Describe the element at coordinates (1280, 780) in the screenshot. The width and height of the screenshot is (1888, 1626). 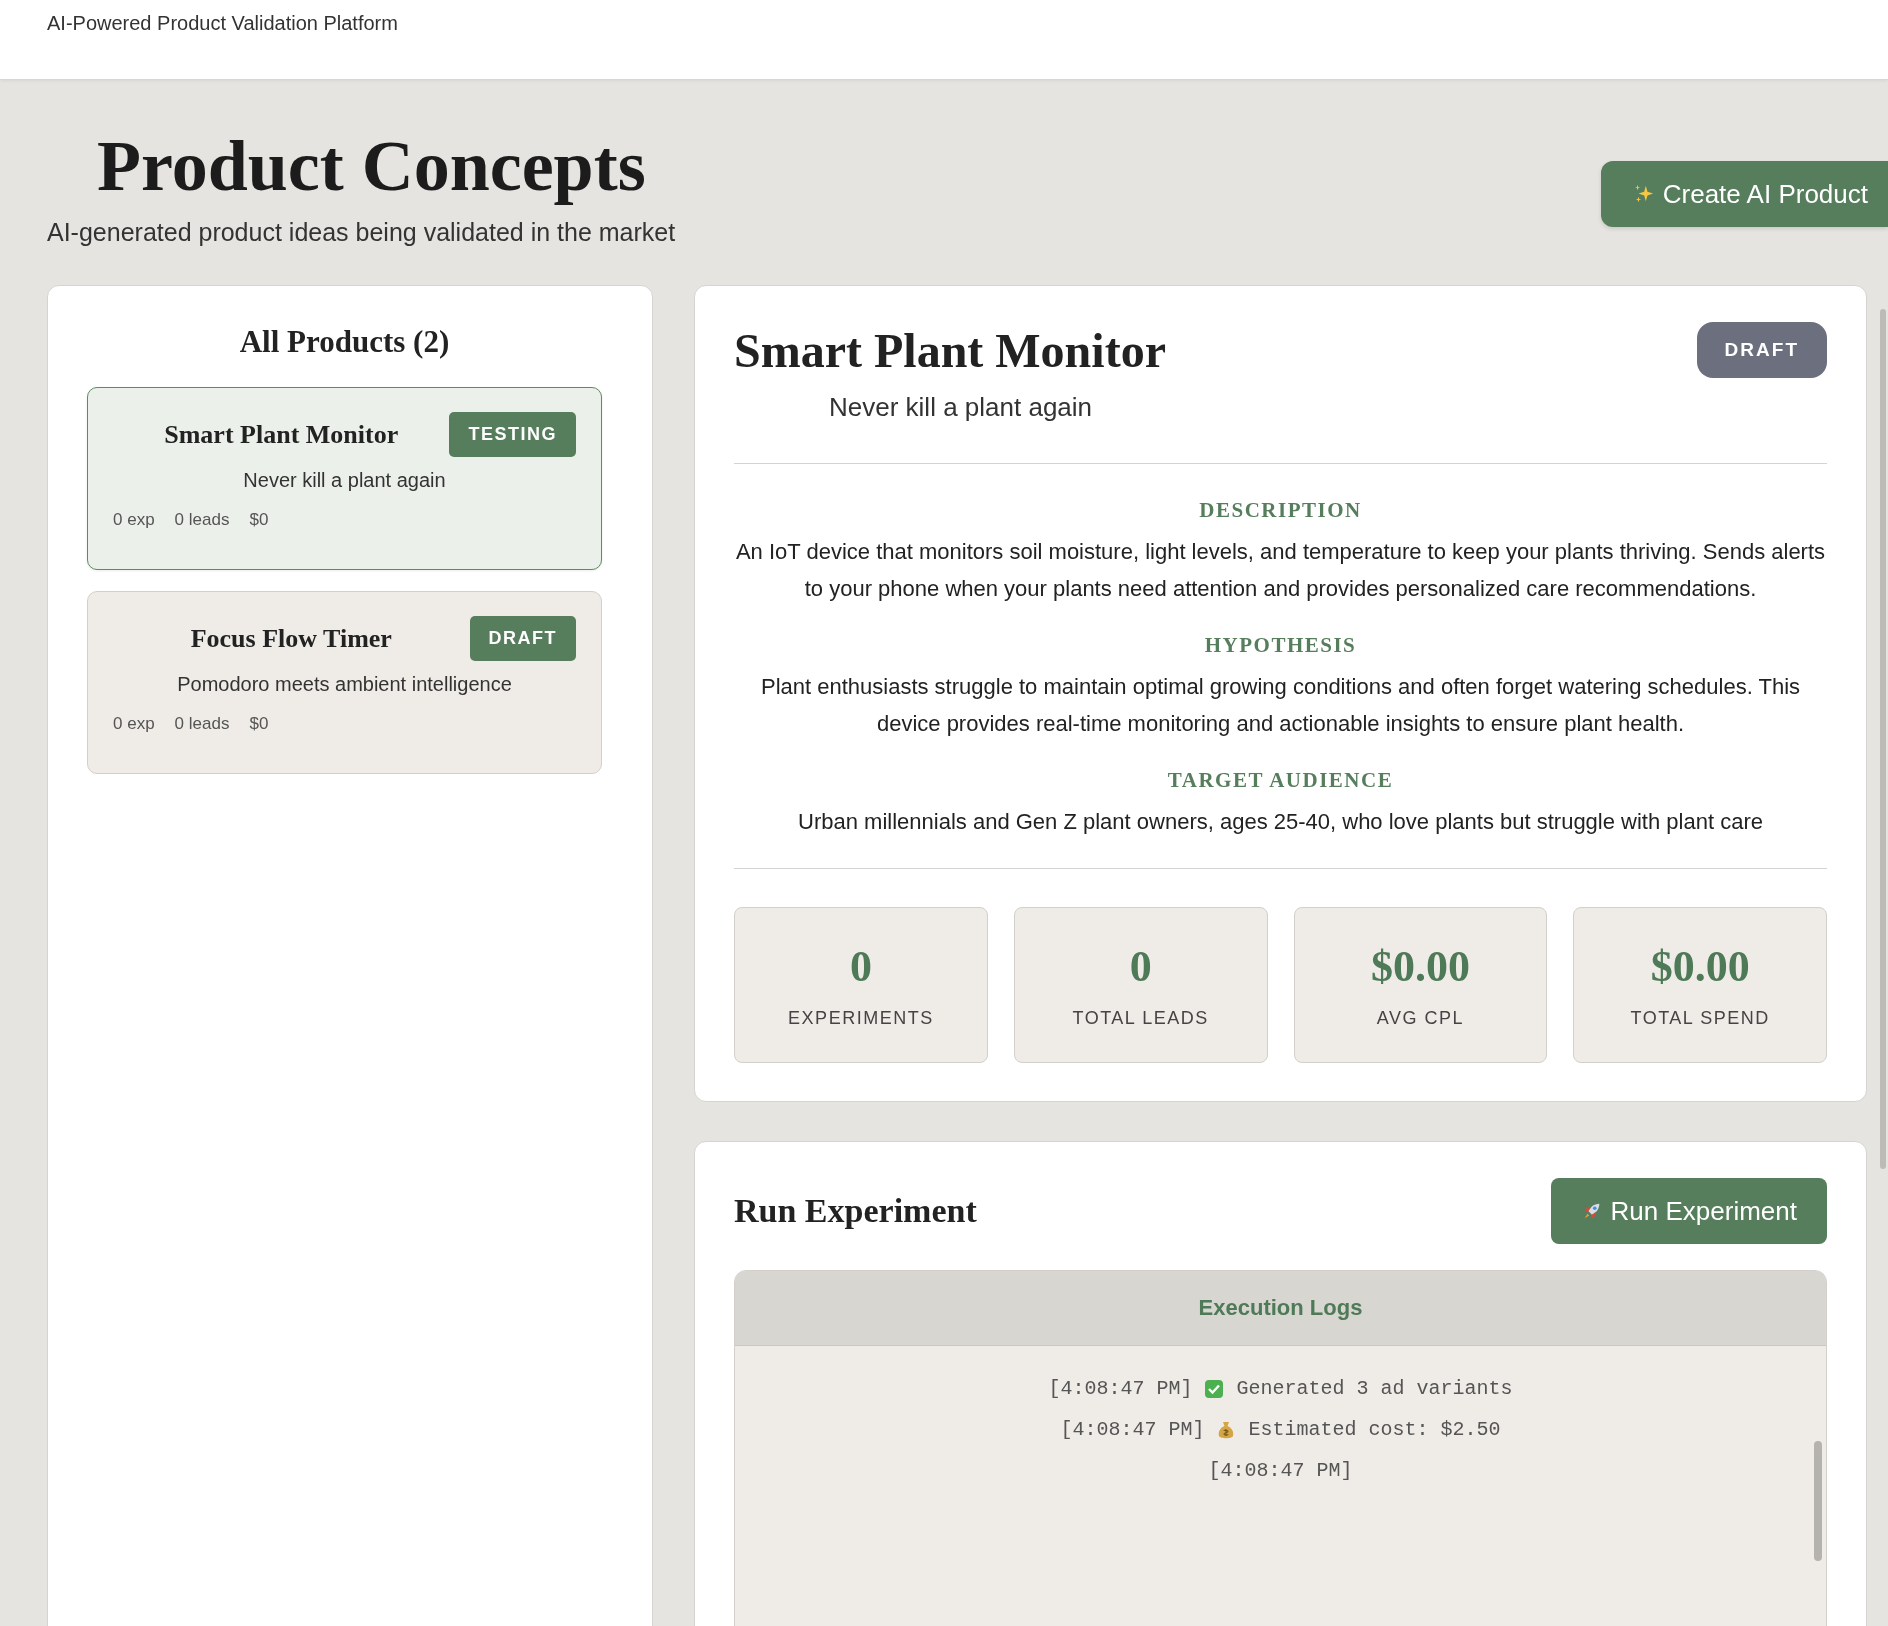
I see `section-heading: TARGET AUDIENCE` at that location.